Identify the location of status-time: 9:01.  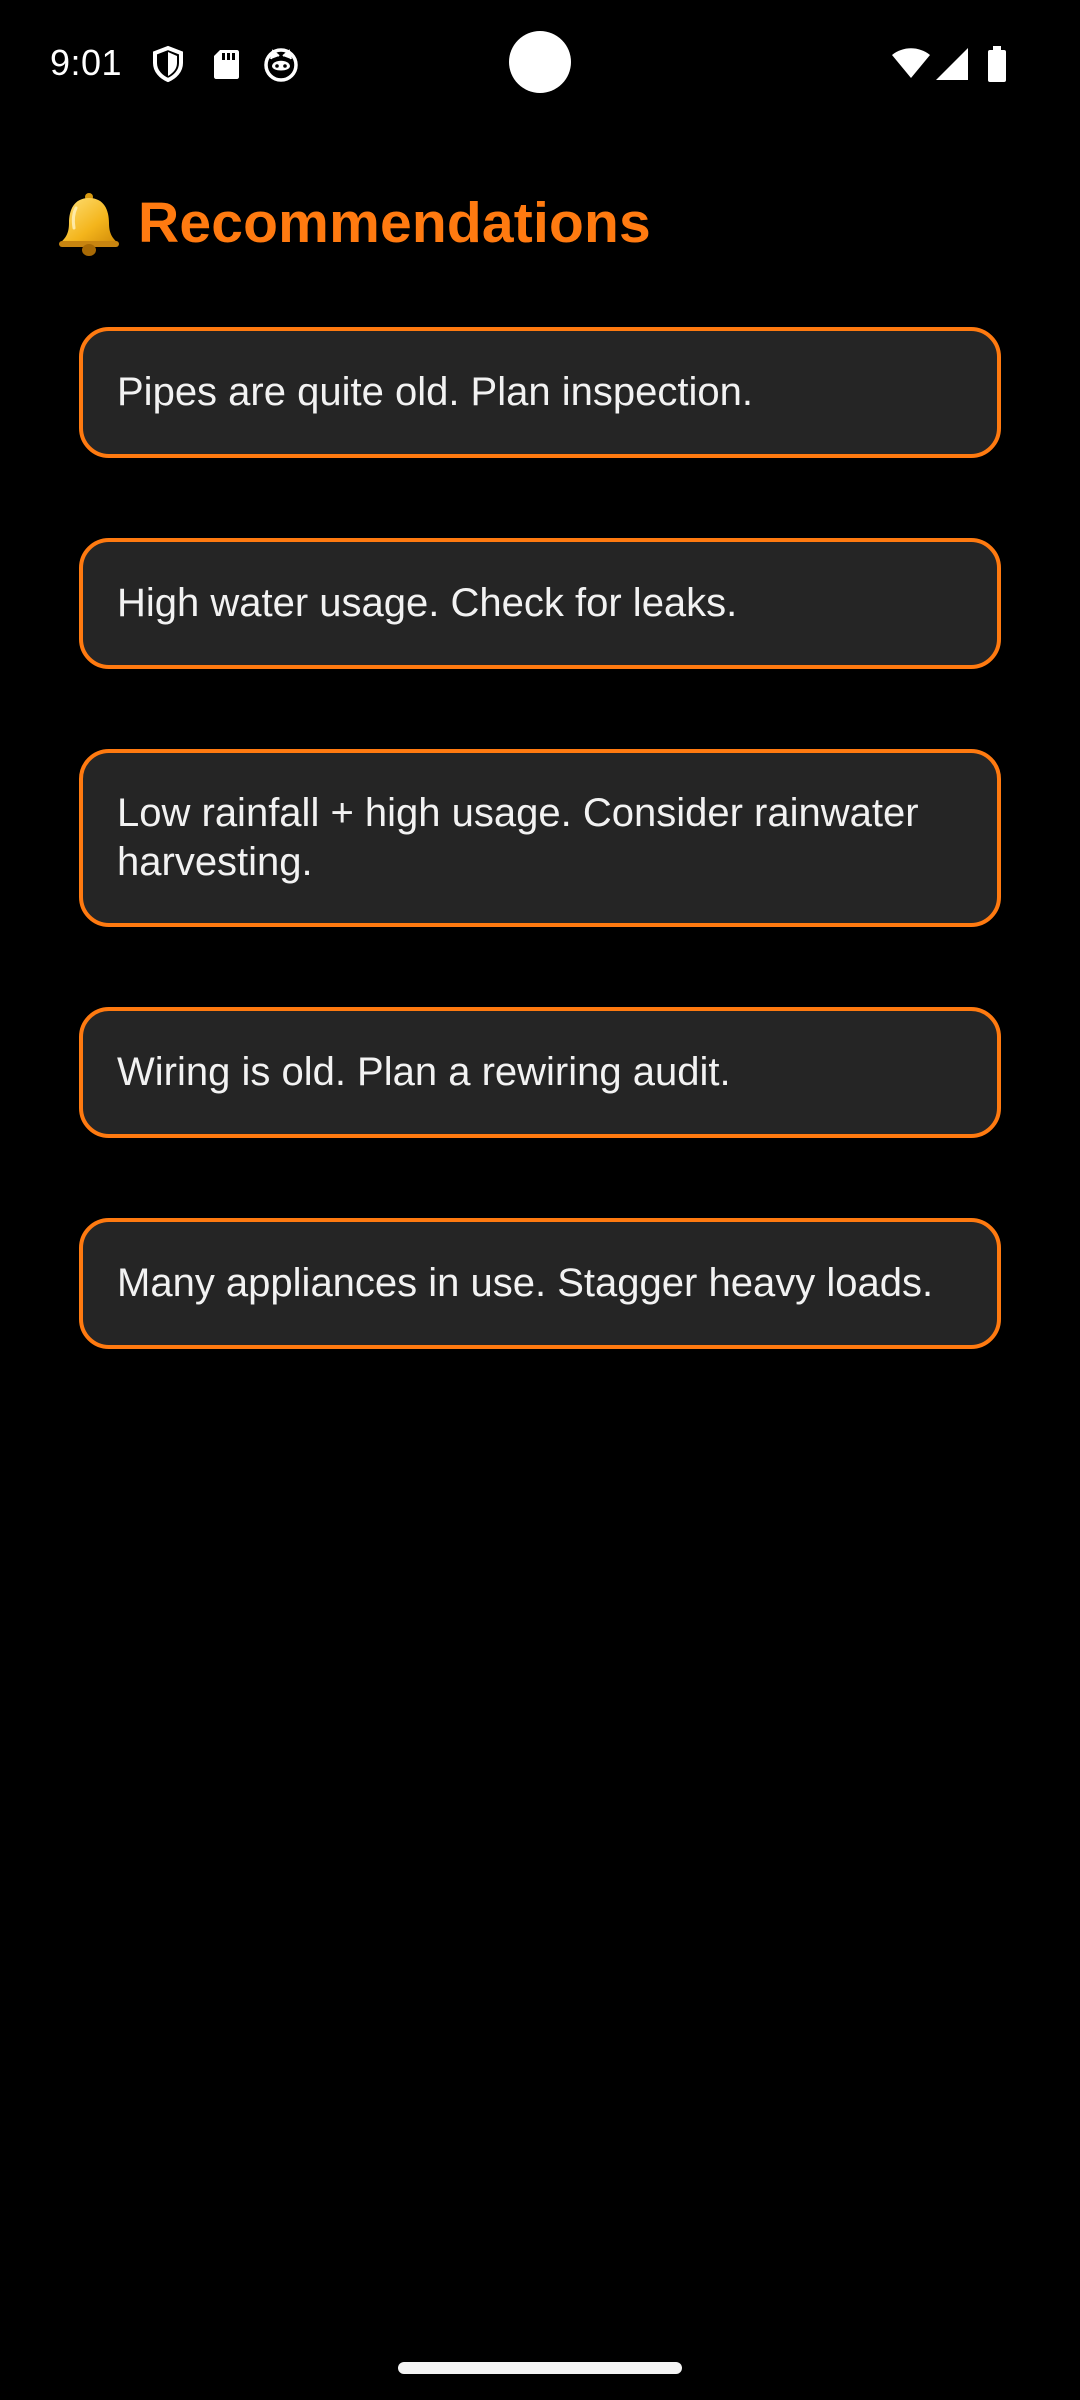
(86, 62).